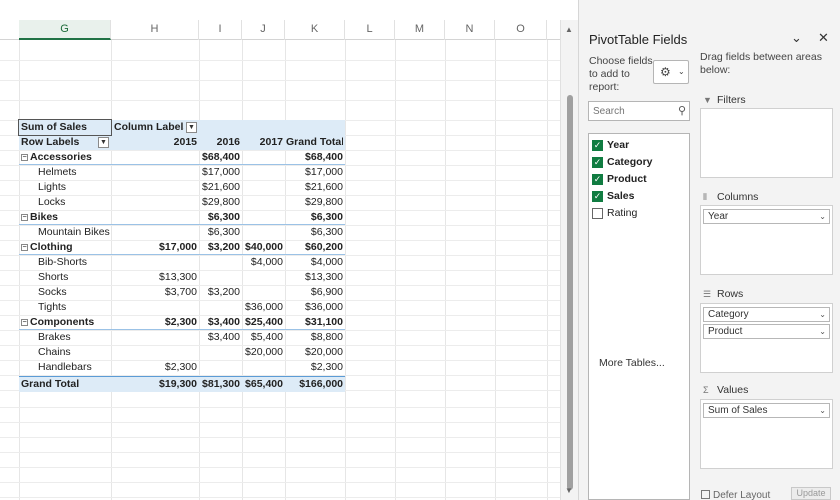  Describe the element at coordinates (569, 490) in the screenshot. I see `scroll-down-arrow-icon: ▼` at that location.